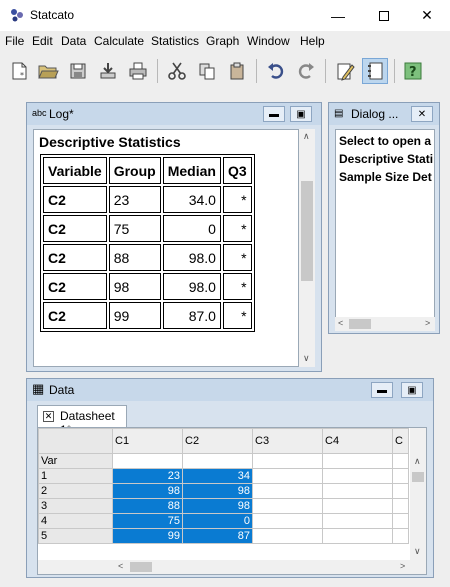 The image size is (450, 587). What do you see at coordinates (268, 41) in the screenshot?
I see `menu-window: Window` at bounding box center [268, 41].